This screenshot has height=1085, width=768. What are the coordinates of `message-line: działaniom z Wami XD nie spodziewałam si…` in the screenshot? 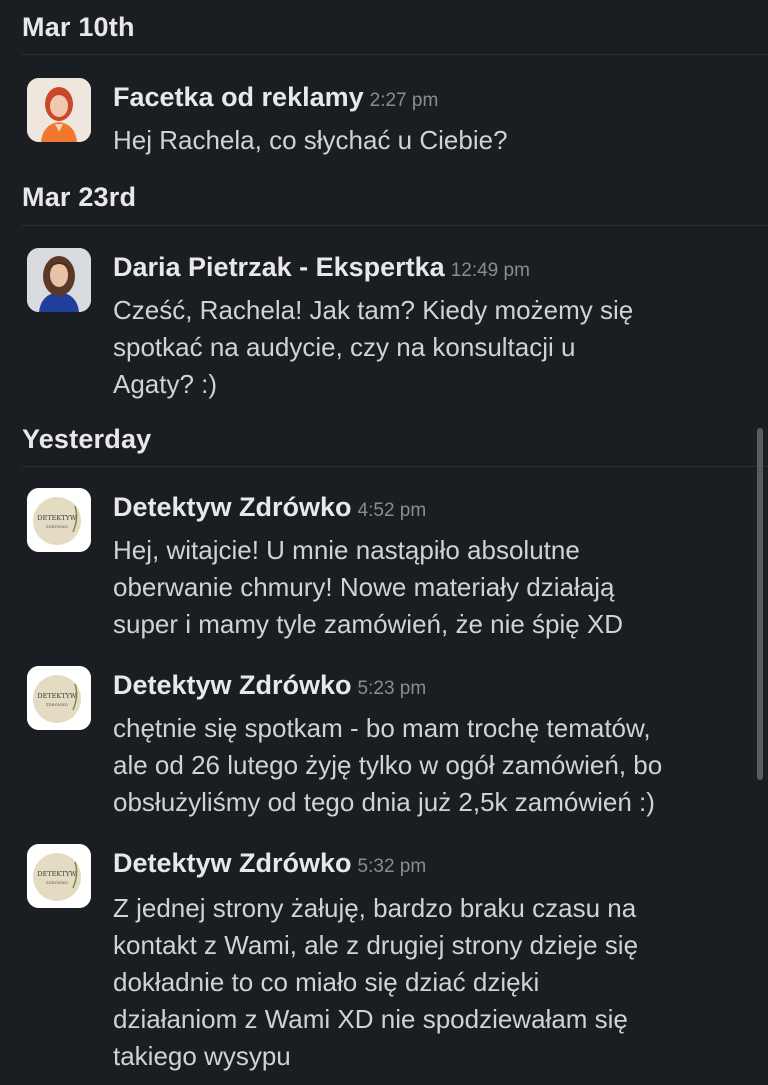 It's located at (370, 1019).